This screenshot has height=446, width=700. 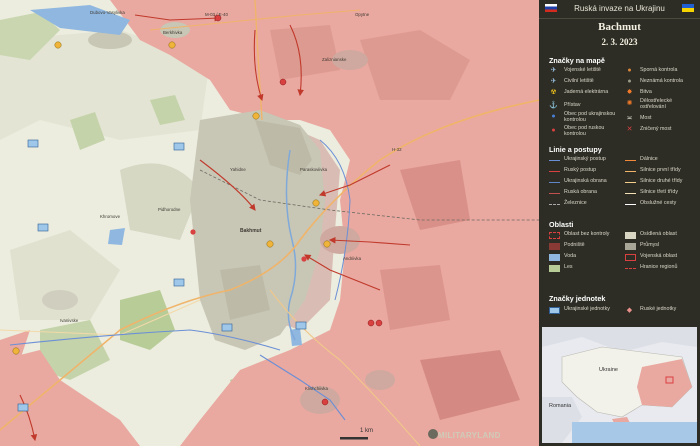 What do you see at coordinates (630, 182) in the screenshot?
I see `secondary-road-line-icon` at bounding box center [630, 182].